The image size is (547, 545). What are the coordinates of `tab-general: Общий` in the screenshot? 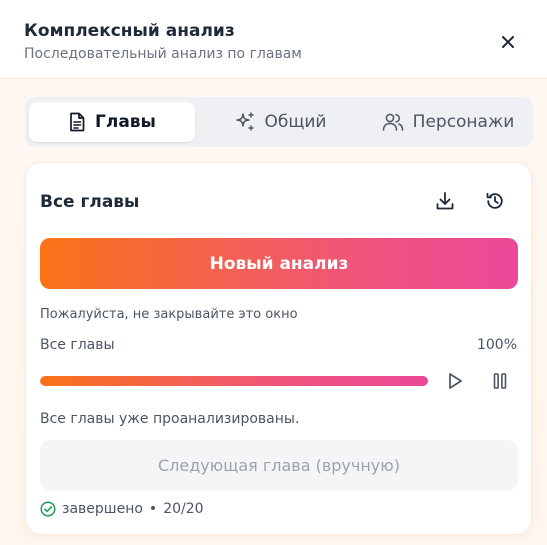 It's located at (280, 122).